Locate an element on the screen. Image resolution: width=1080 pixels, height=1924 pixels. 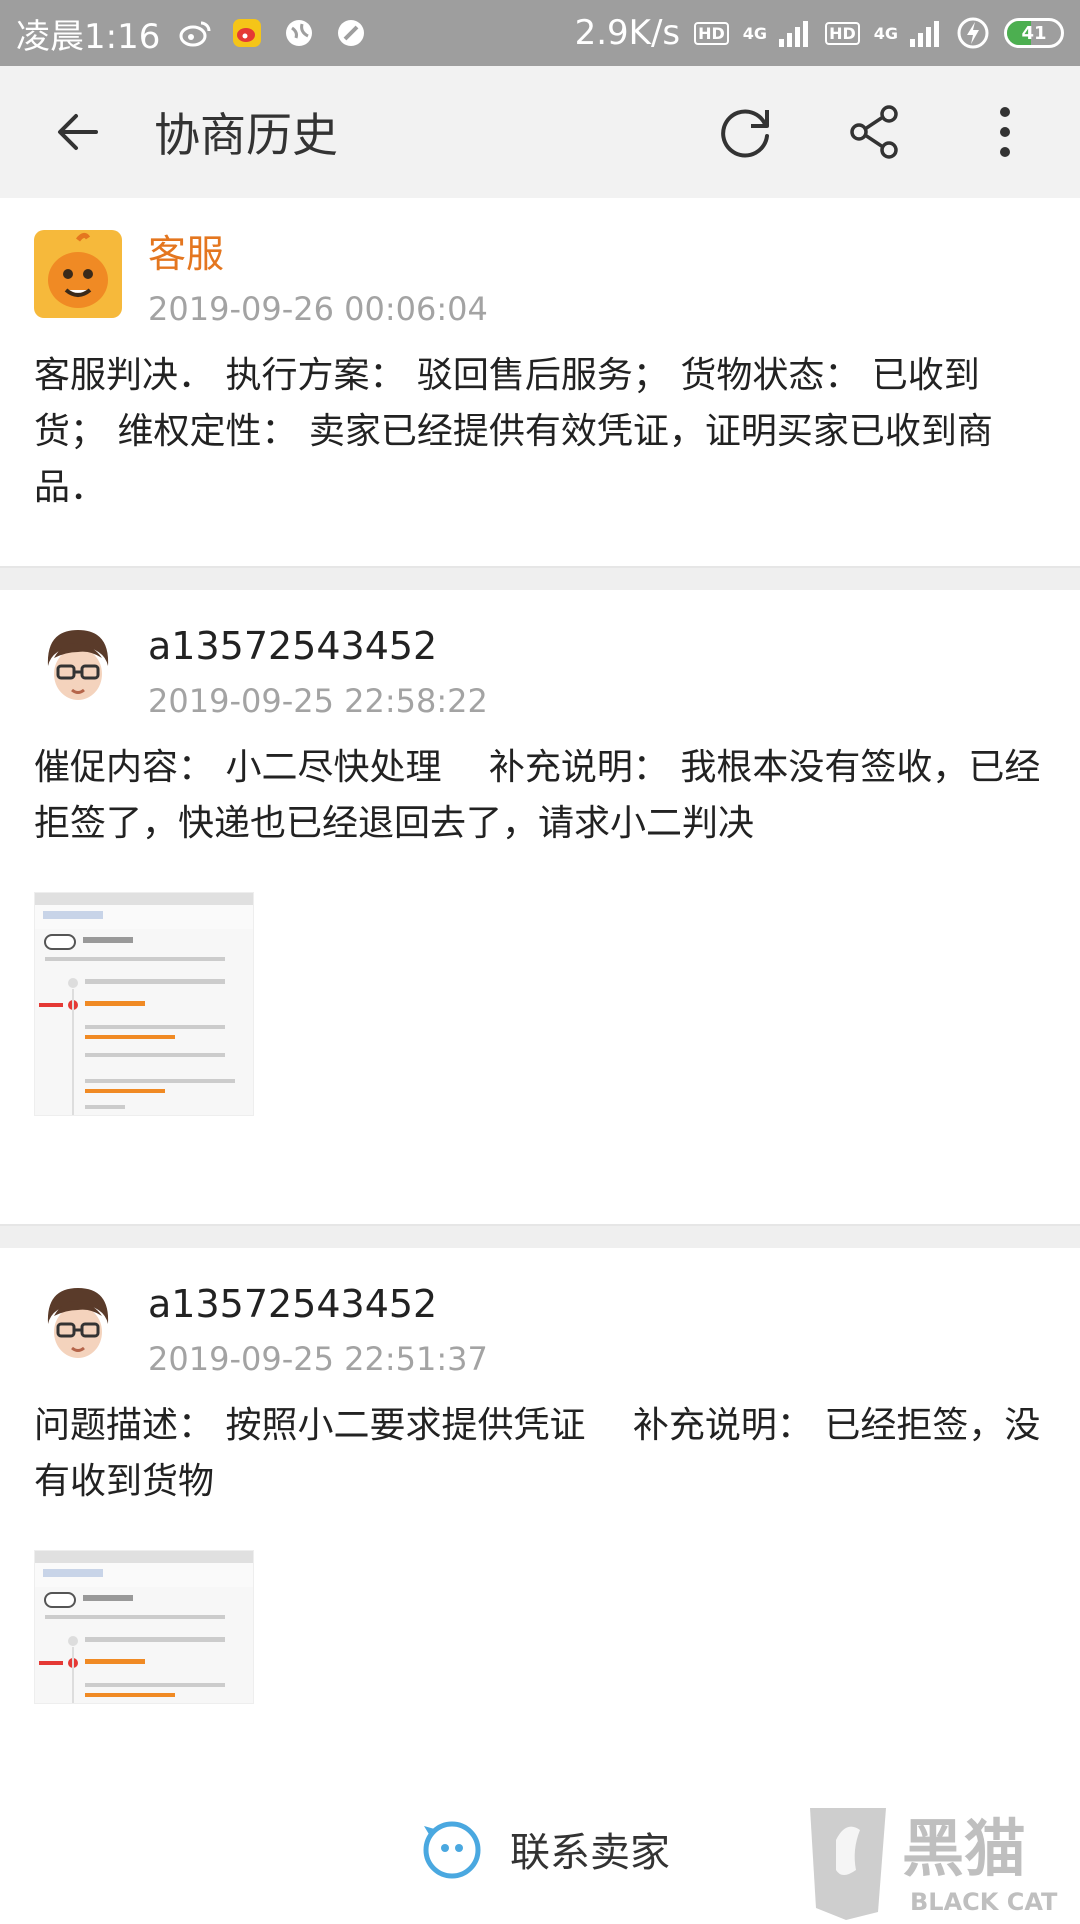
refresh-icon is located at coordinates (745, 133).